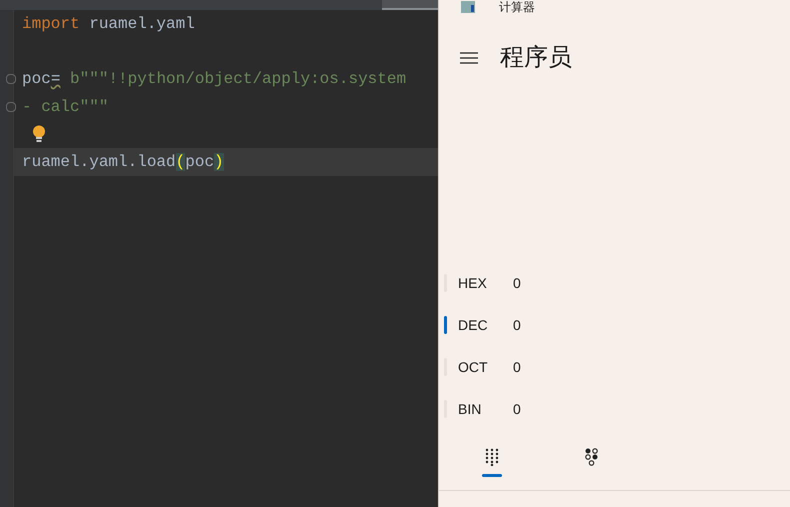  Describe the element at coordinates (410, 5) in the screenshot. I see `editor-tab` at that location.